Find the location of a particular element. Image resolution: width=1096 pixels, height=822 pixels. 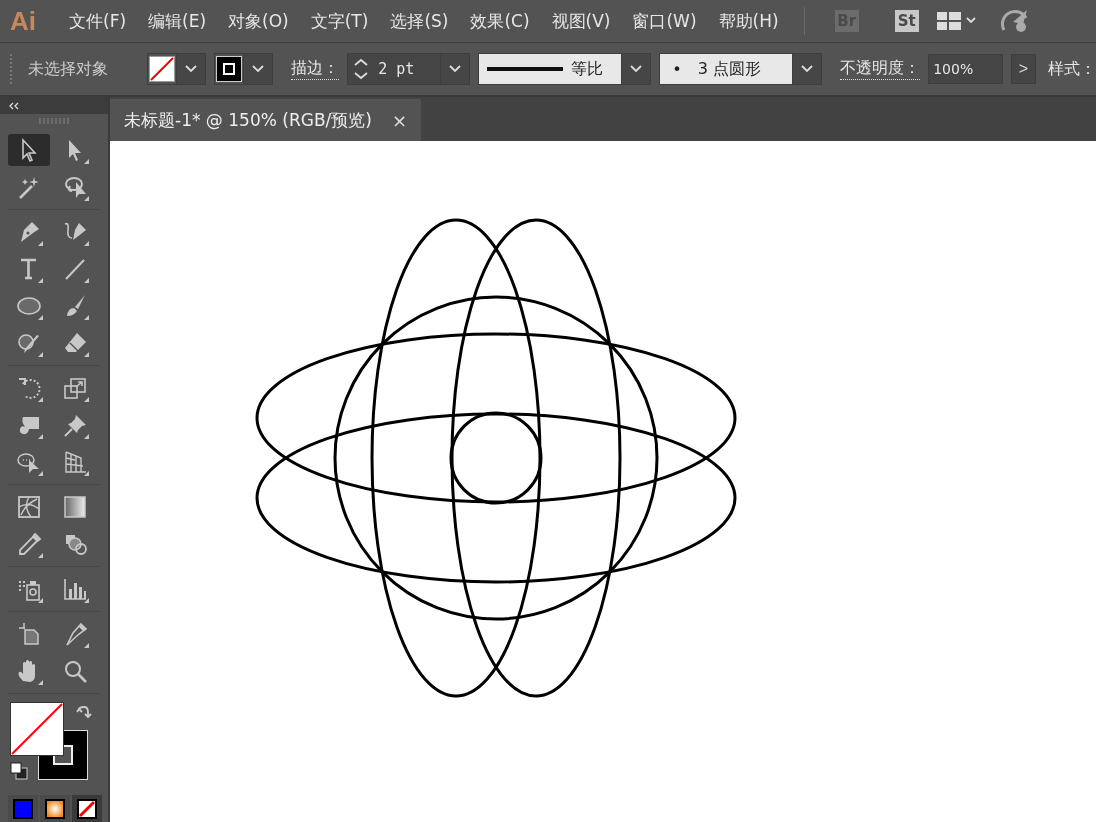

opacity-field: 100% is located at coordinates (965, 69).